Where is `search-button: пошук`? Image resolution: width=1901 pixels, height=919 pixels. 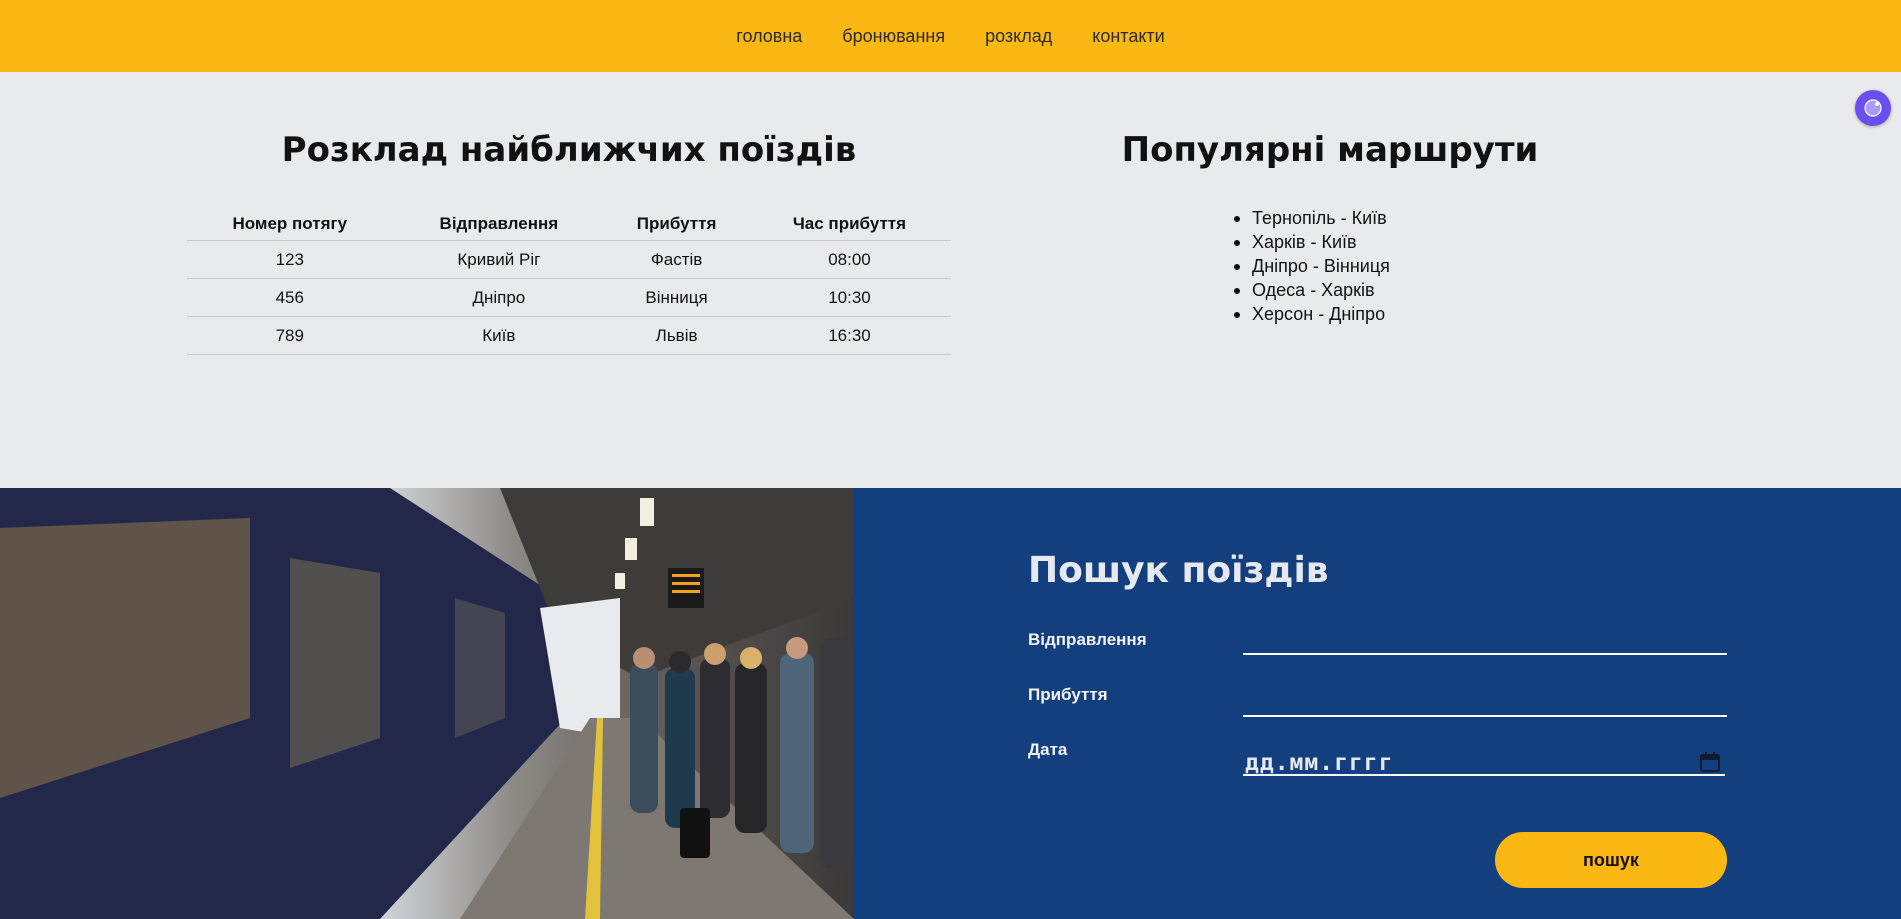
search-button: пошук is located at coordinates (1611, 860).